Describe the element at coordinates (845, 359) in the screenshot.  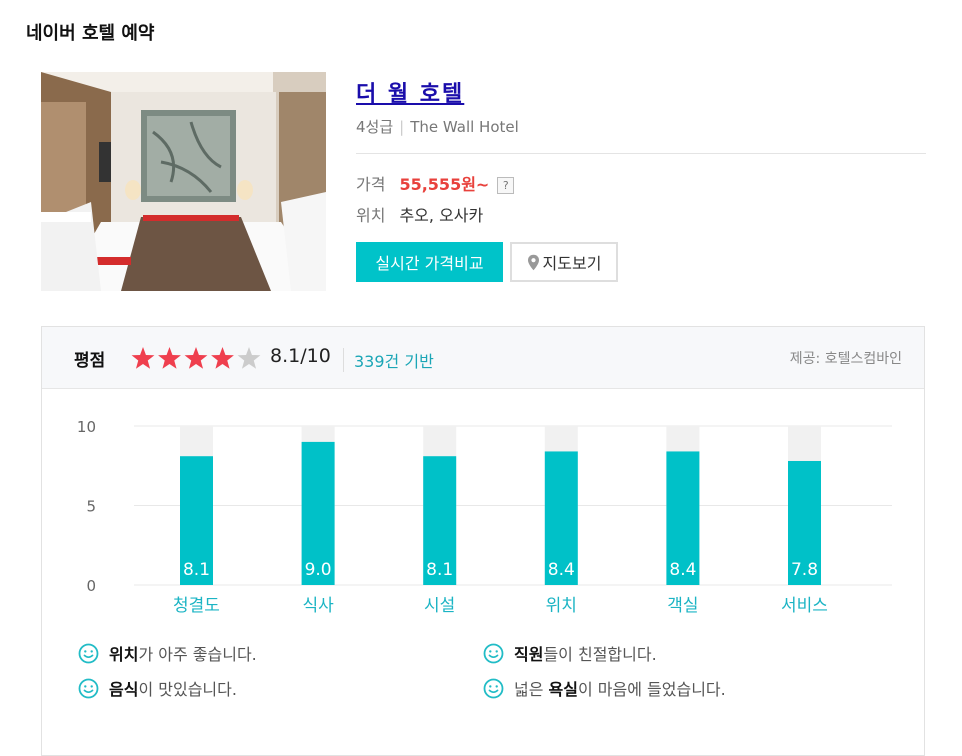
I see `rating-provider: 제공: 호텔스컴바인` at that location.